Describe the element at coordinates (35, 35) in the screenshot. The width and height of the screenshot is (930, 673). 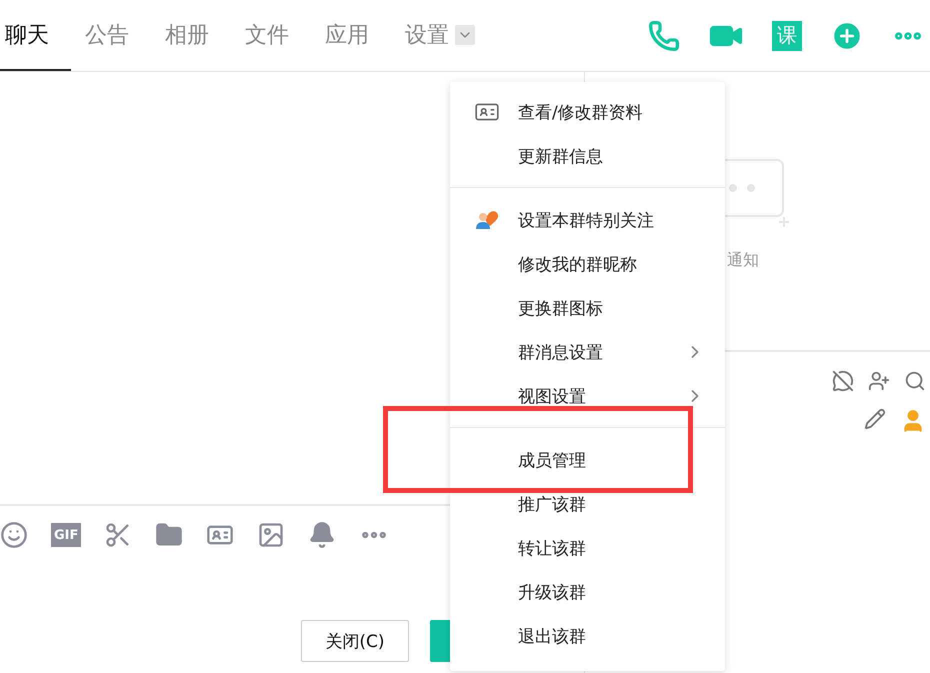
I see `tab: 聊天` at that location.